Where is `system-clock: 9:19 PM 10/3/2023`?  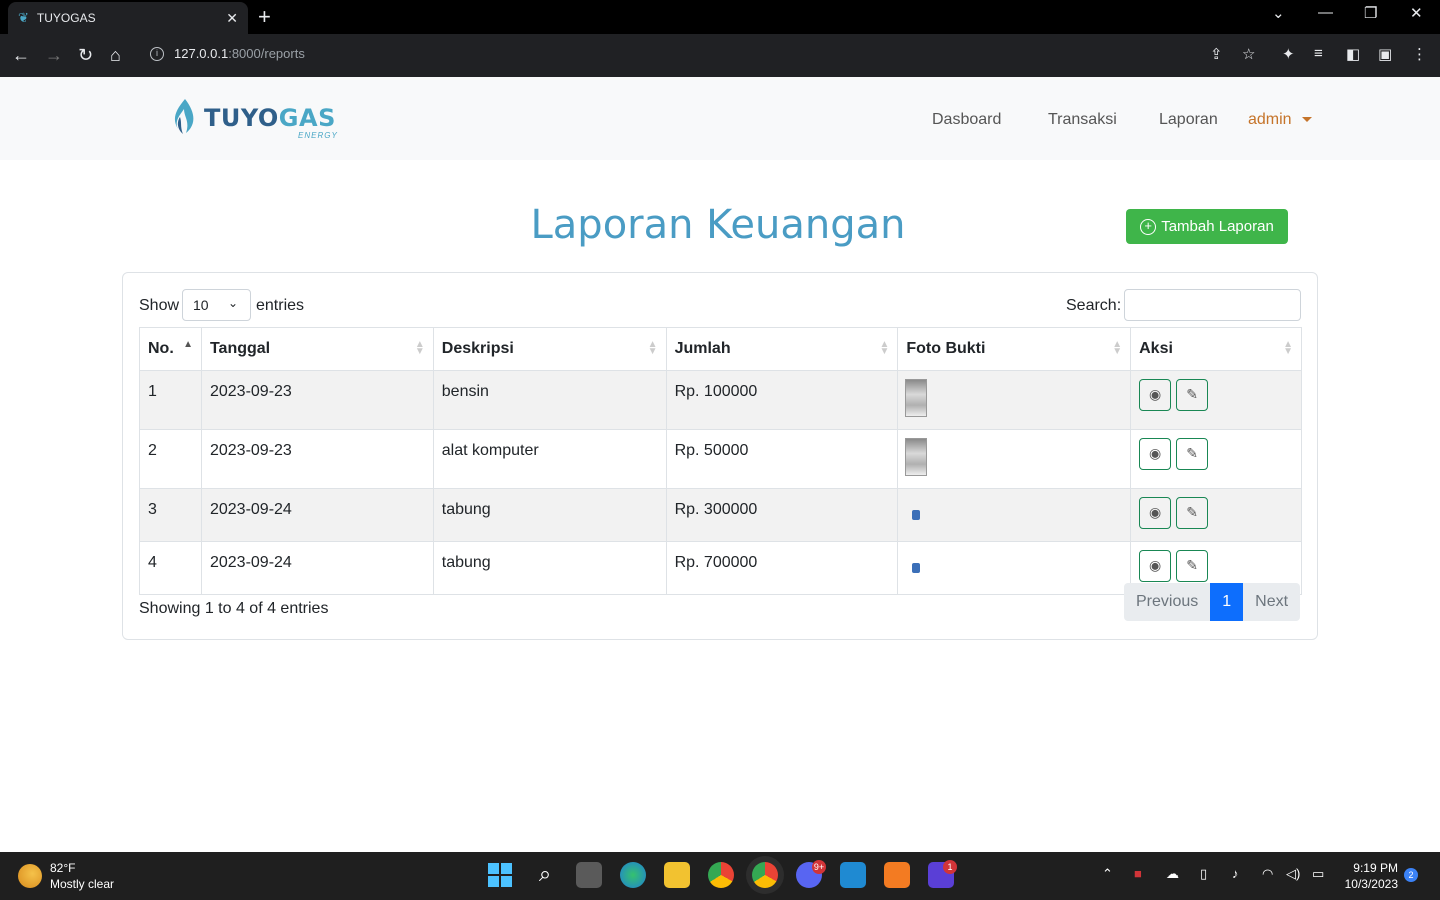
system-clock: 9:19 PM 10/3/2023 is located at coordinates (1368, 876).